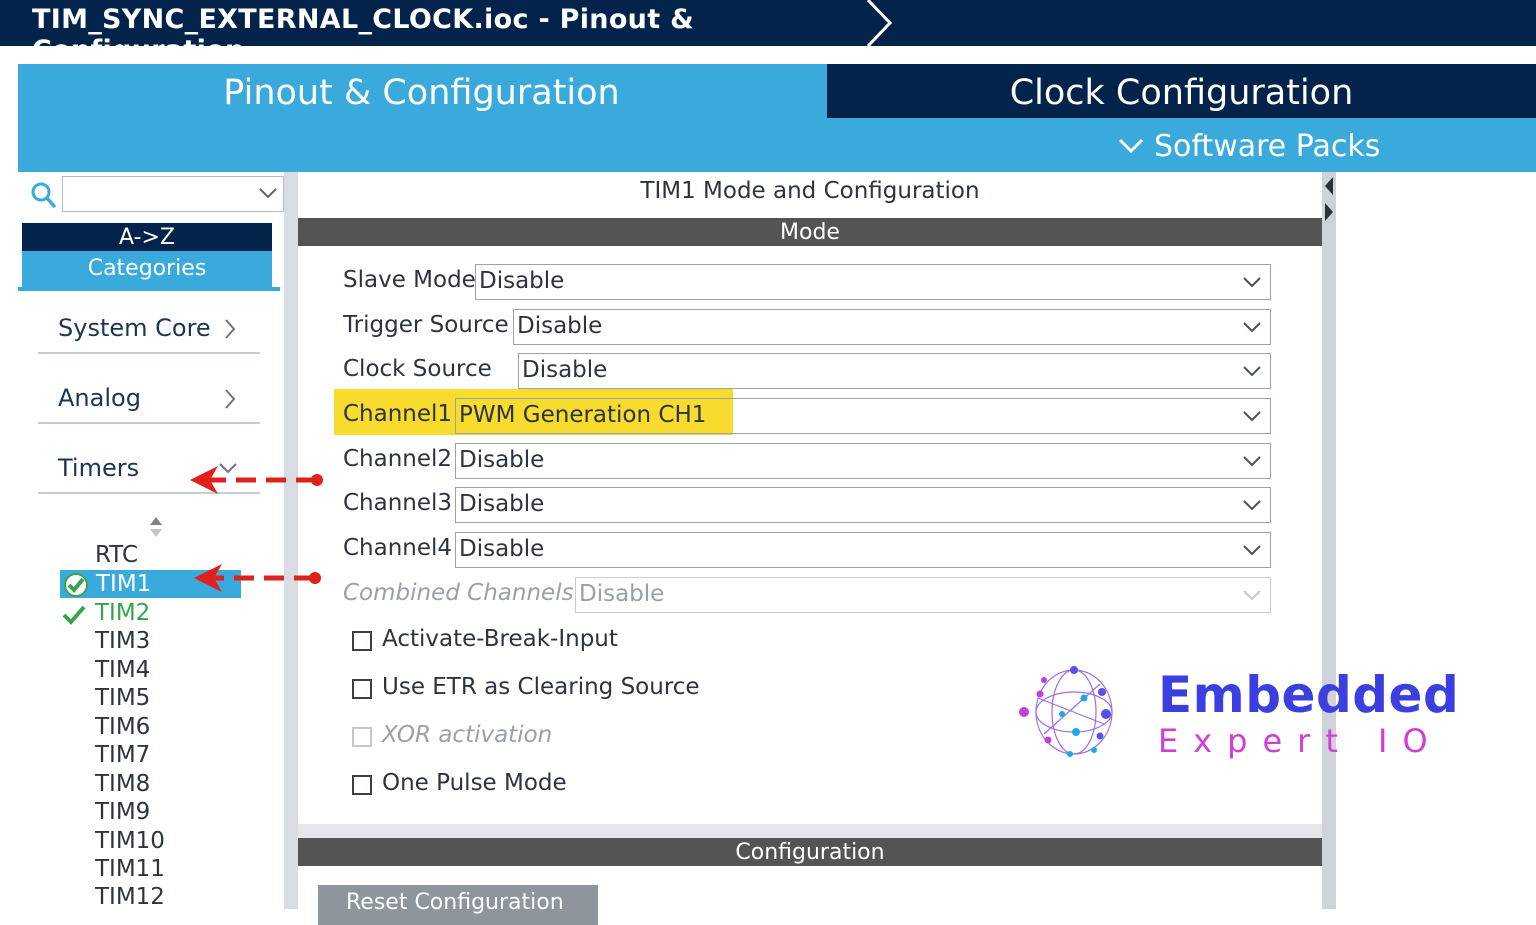 This screenshot has height=925, width=1536. I want to click on timer-item-tim12: TIM12, so click(130, 897).